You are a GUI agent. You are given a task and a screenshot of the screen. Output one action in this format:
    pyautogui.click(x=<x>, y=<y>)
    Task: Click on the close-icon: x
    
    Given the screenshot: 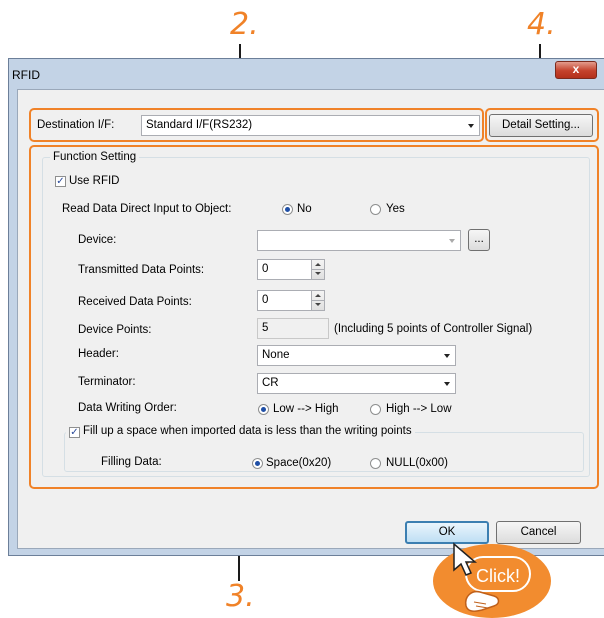 What is the action you would take?
    pyautogui.click(x=576, y=69)
    